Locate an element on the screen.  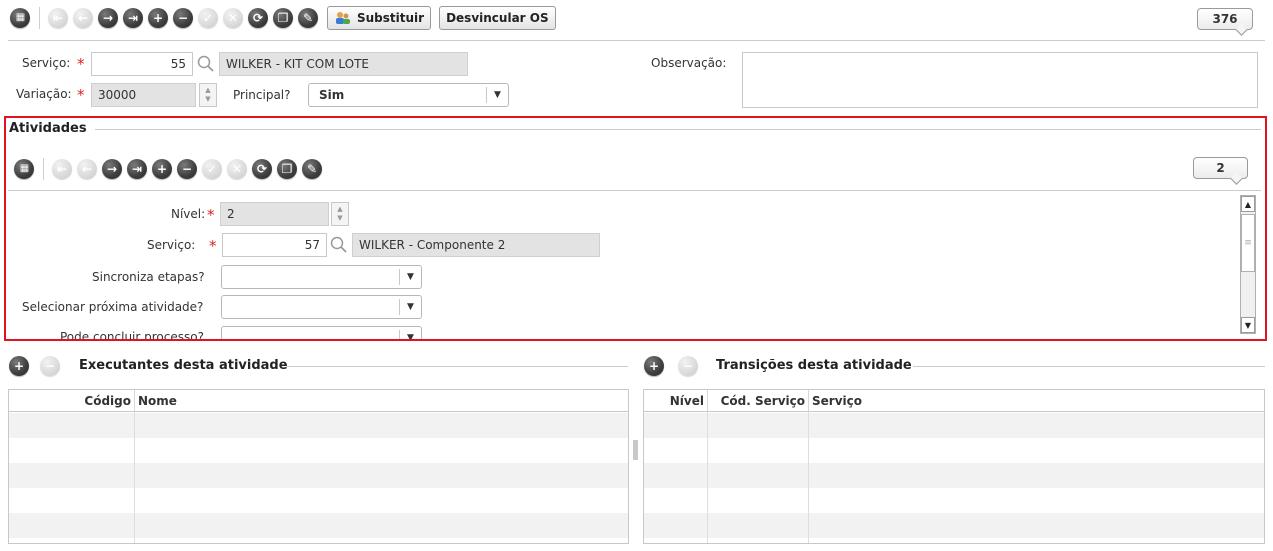
substituir-button: Substituir is located at coordinates (379, 18).